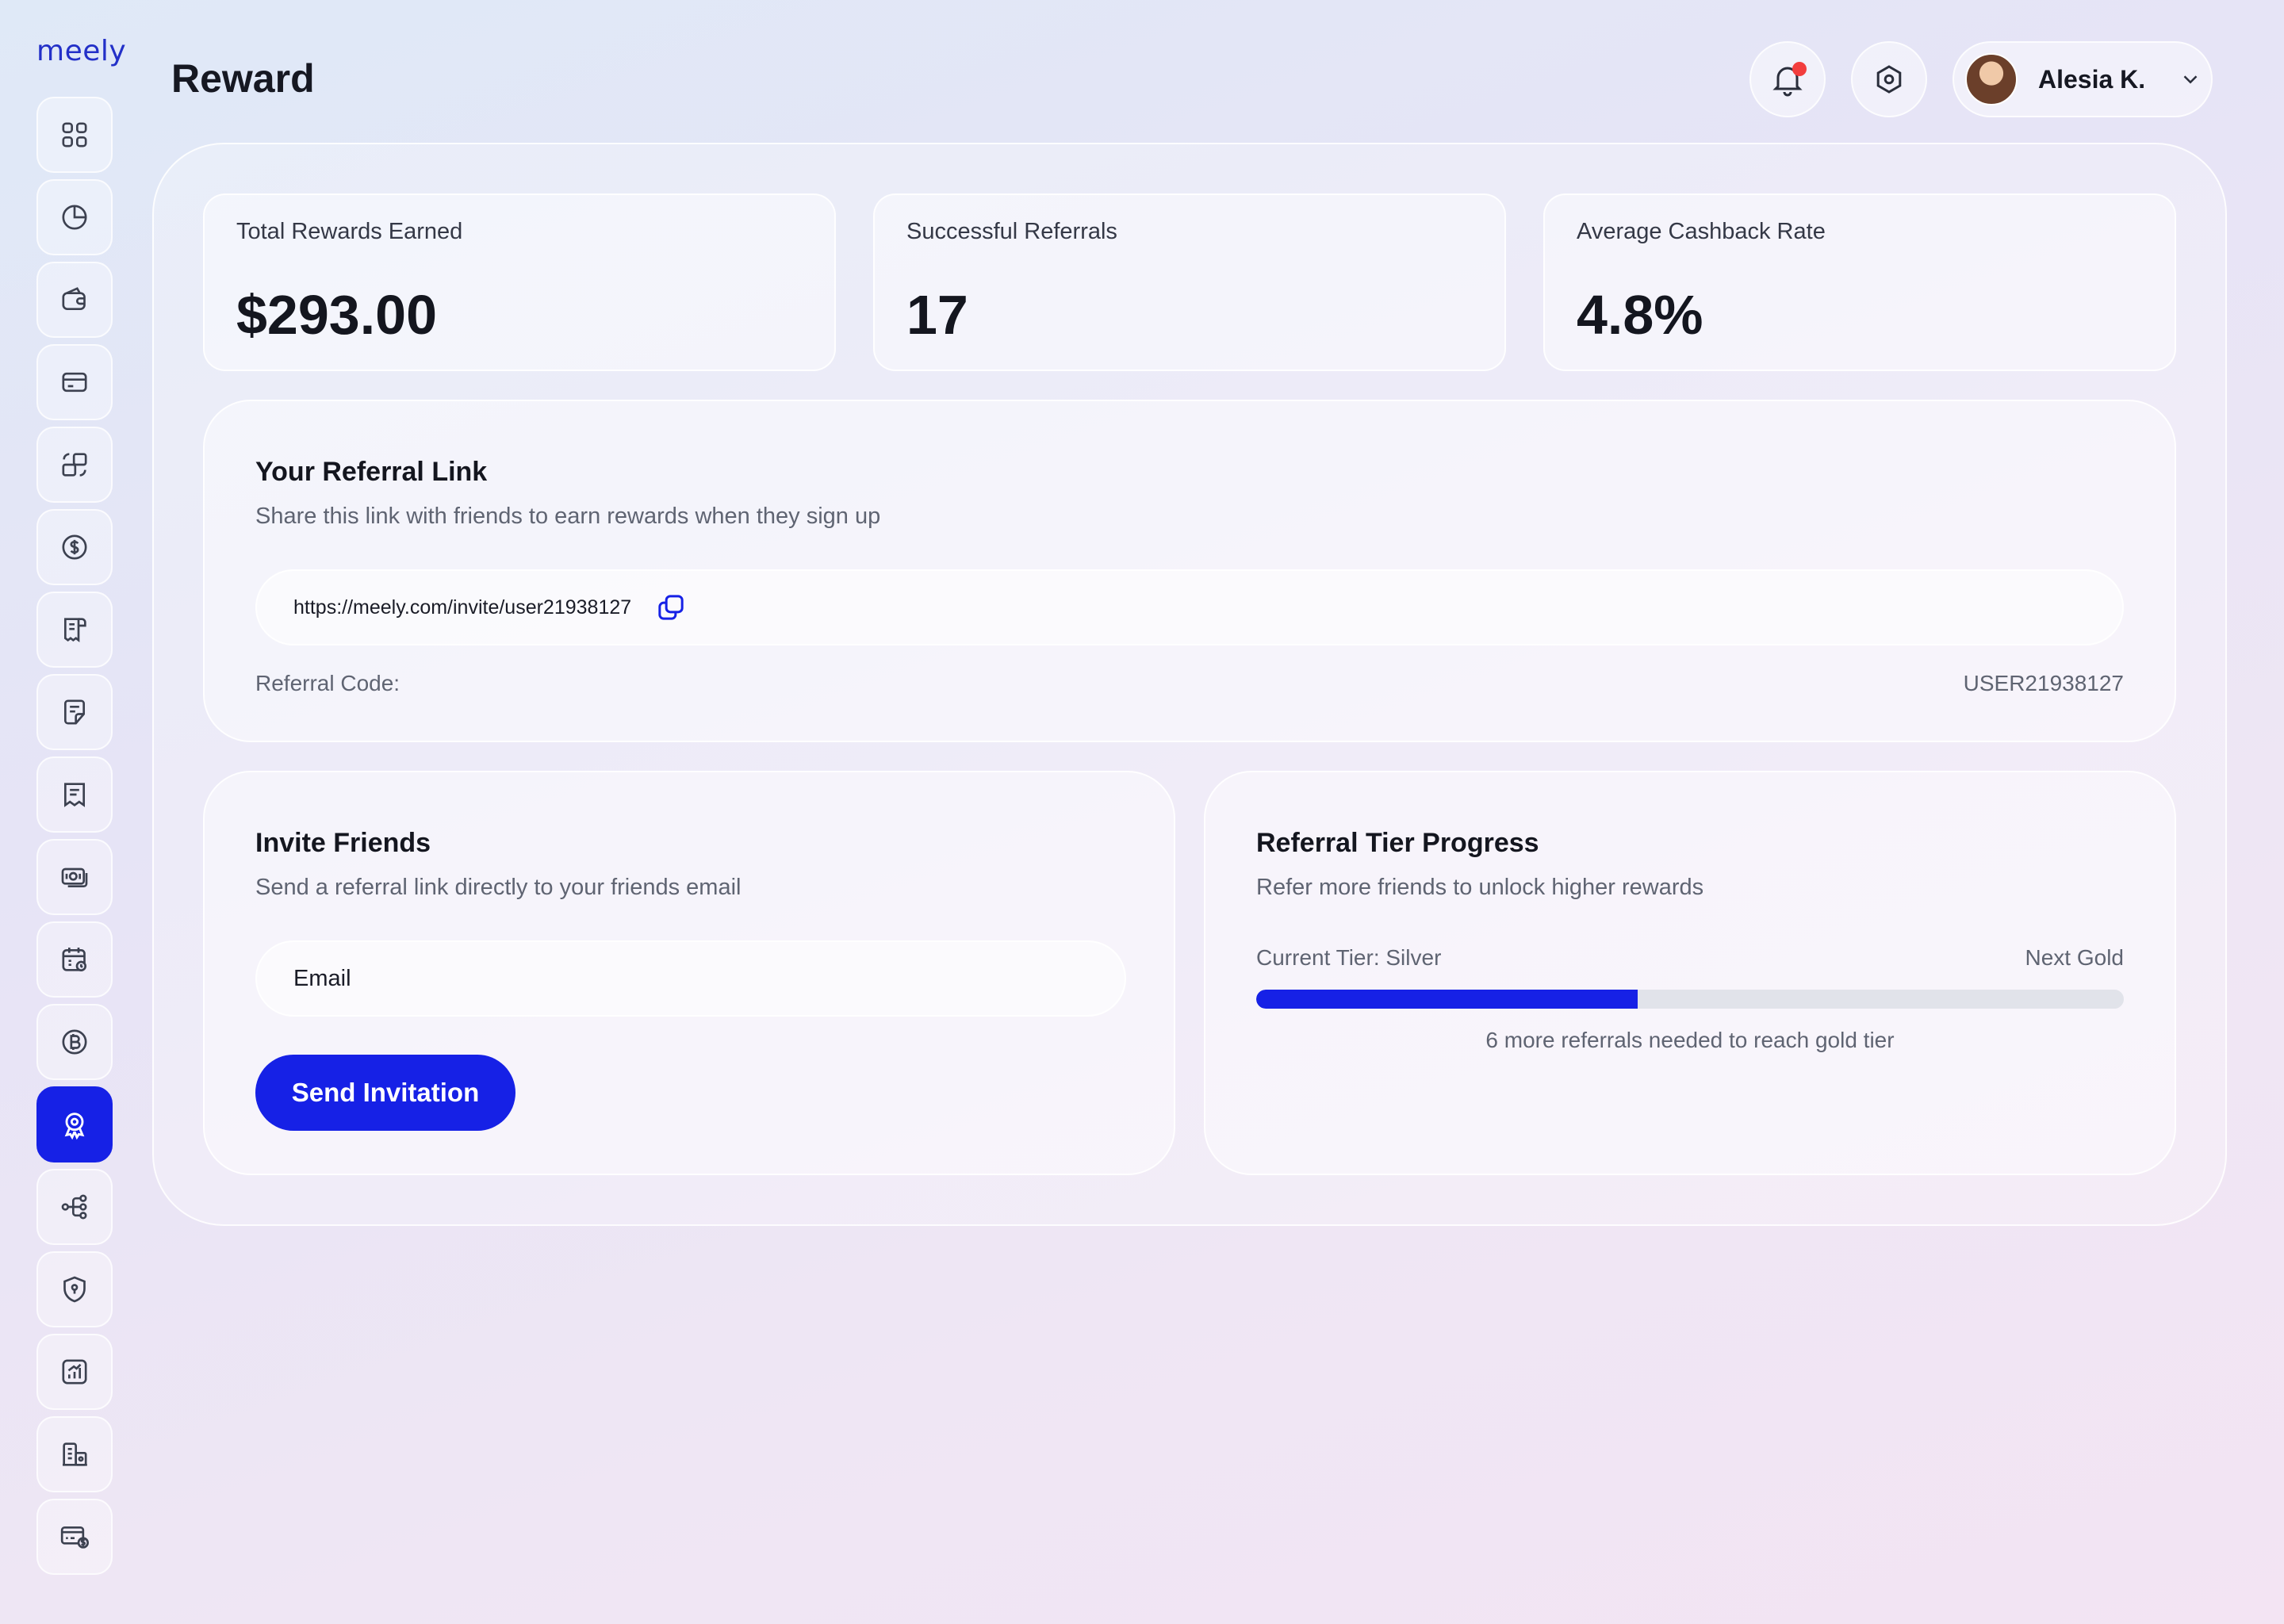  Describe the element at coordinates (327, 683) in the screenshot. I see `referral-code-label: Referral Code:` at that location.